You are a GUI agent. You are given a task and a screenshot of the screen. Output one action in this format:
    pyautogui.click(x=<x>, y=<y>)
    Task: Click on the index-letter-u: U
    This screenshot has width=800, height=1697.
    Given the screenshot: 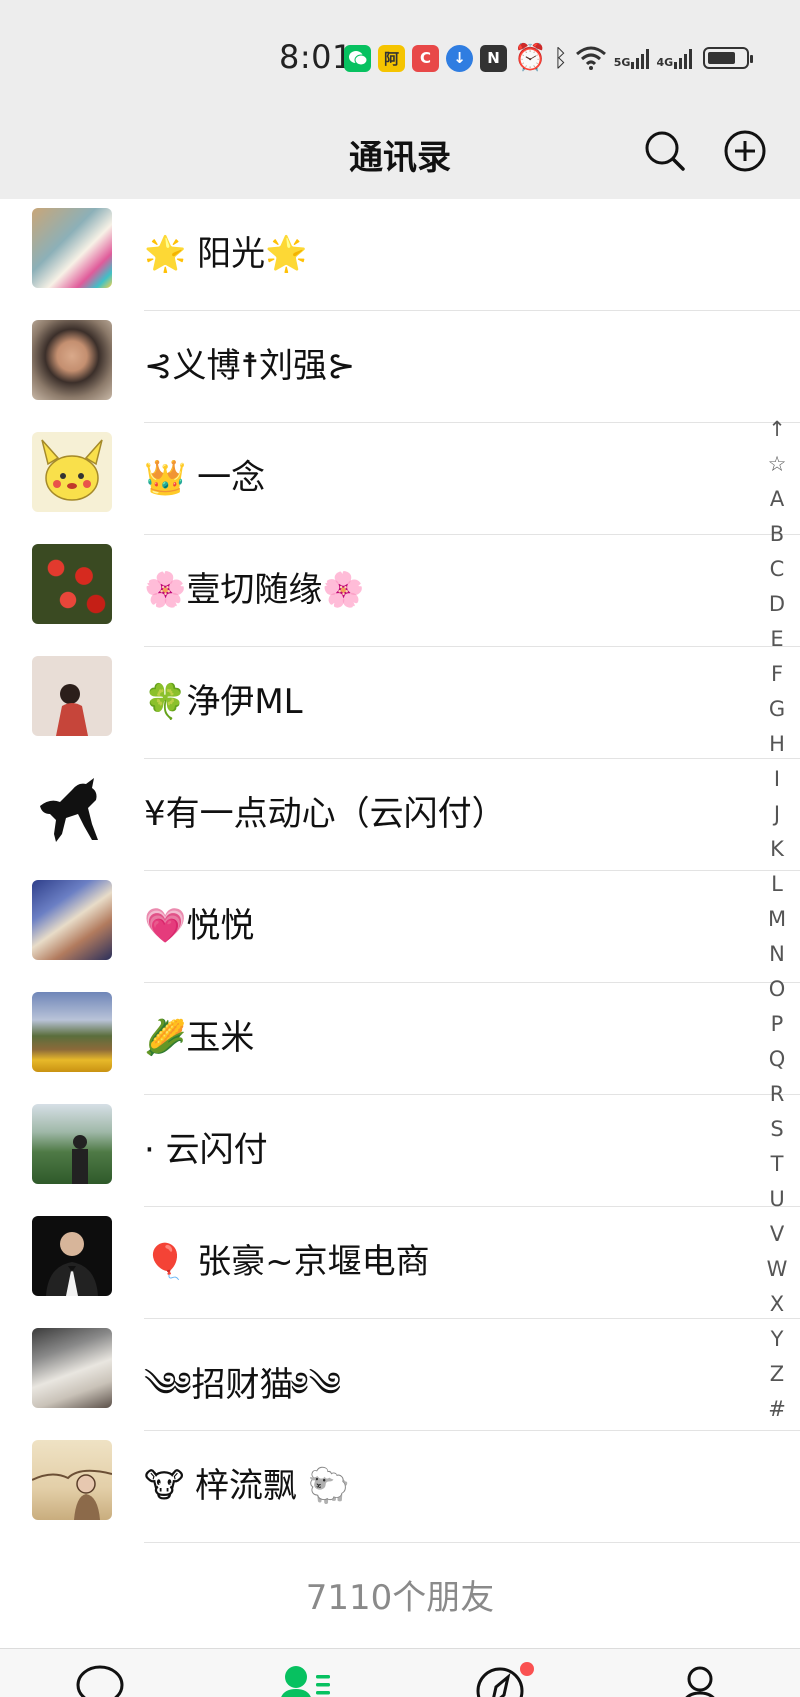 What is the action you would take?
    pyautogui.click(x=777, y=1199)
    